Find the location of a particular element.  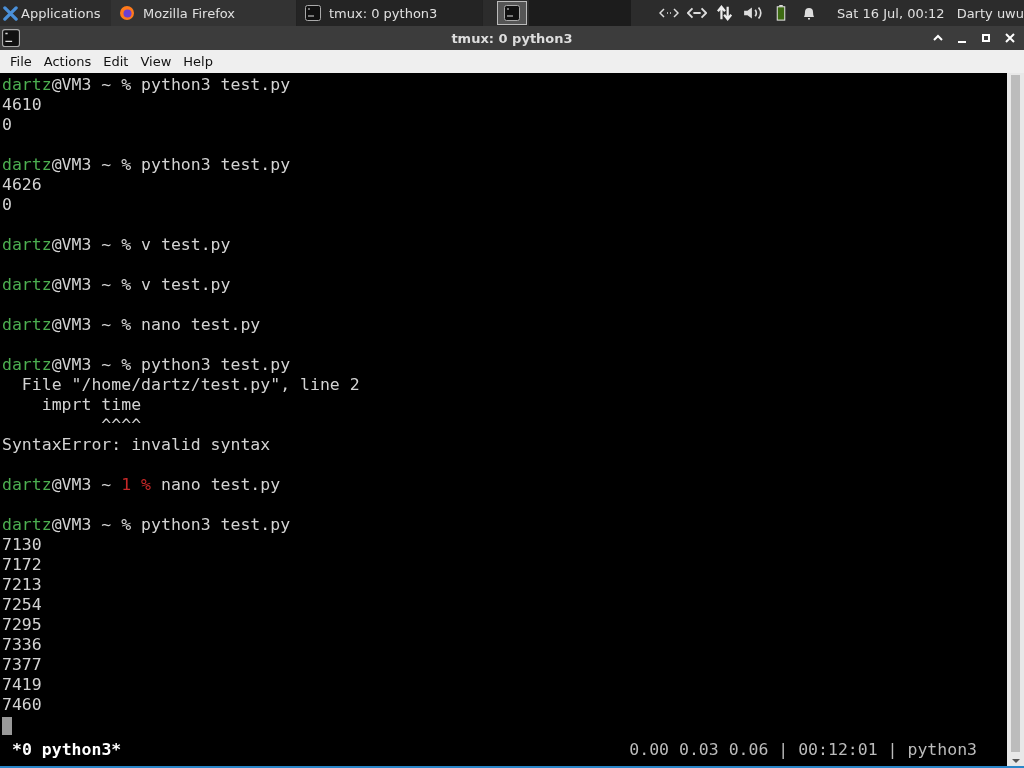

menu-item: View is located at coordinates (156, 61).